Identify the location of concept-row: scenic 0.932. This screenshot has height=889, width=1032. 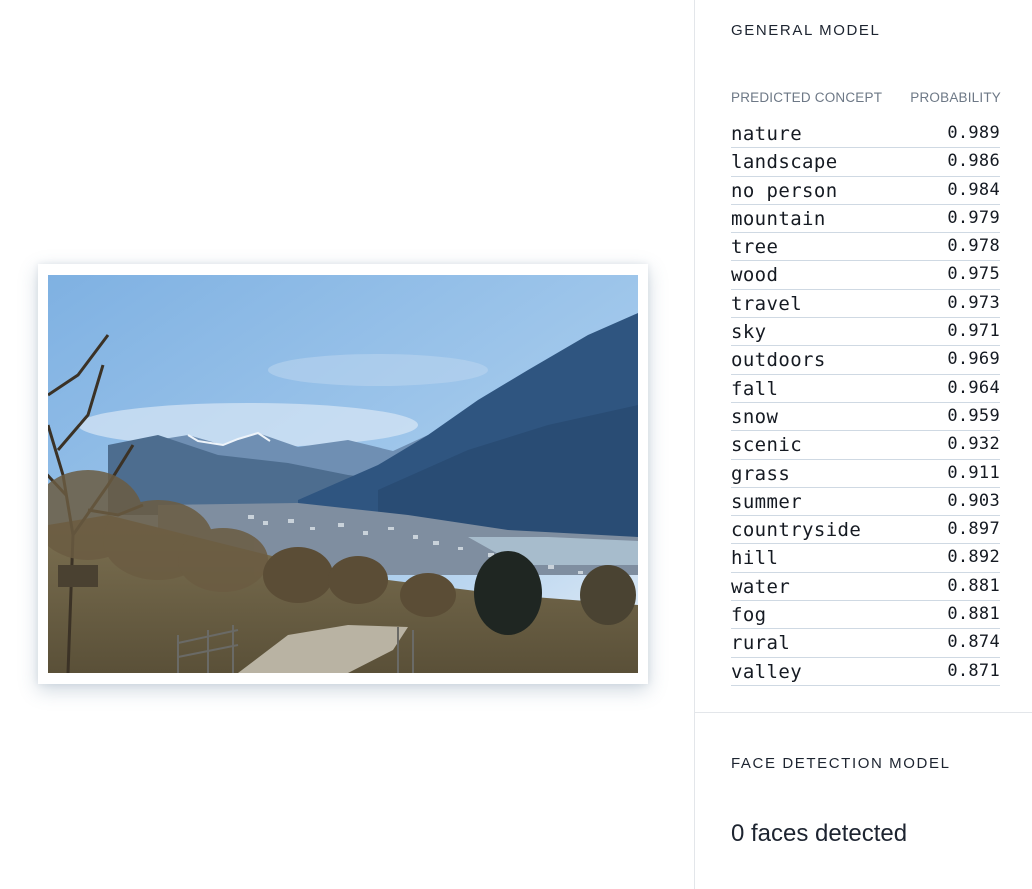
(865, 445).